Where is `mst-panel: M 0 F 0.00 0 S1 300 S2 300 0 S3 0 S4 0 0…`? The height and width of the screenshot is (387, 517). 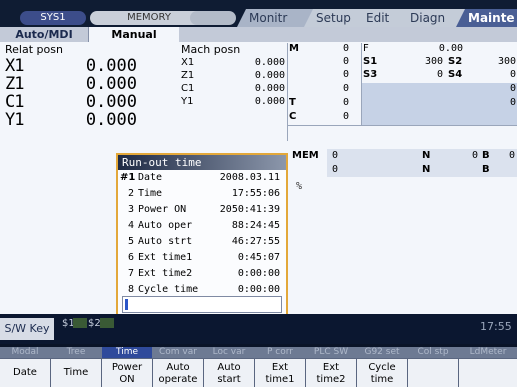
mst-panel: M 0 F 0.00 0 S1 300 S2 300 0 S3 0 S4 0 0… is located at coordinates (402, 92).